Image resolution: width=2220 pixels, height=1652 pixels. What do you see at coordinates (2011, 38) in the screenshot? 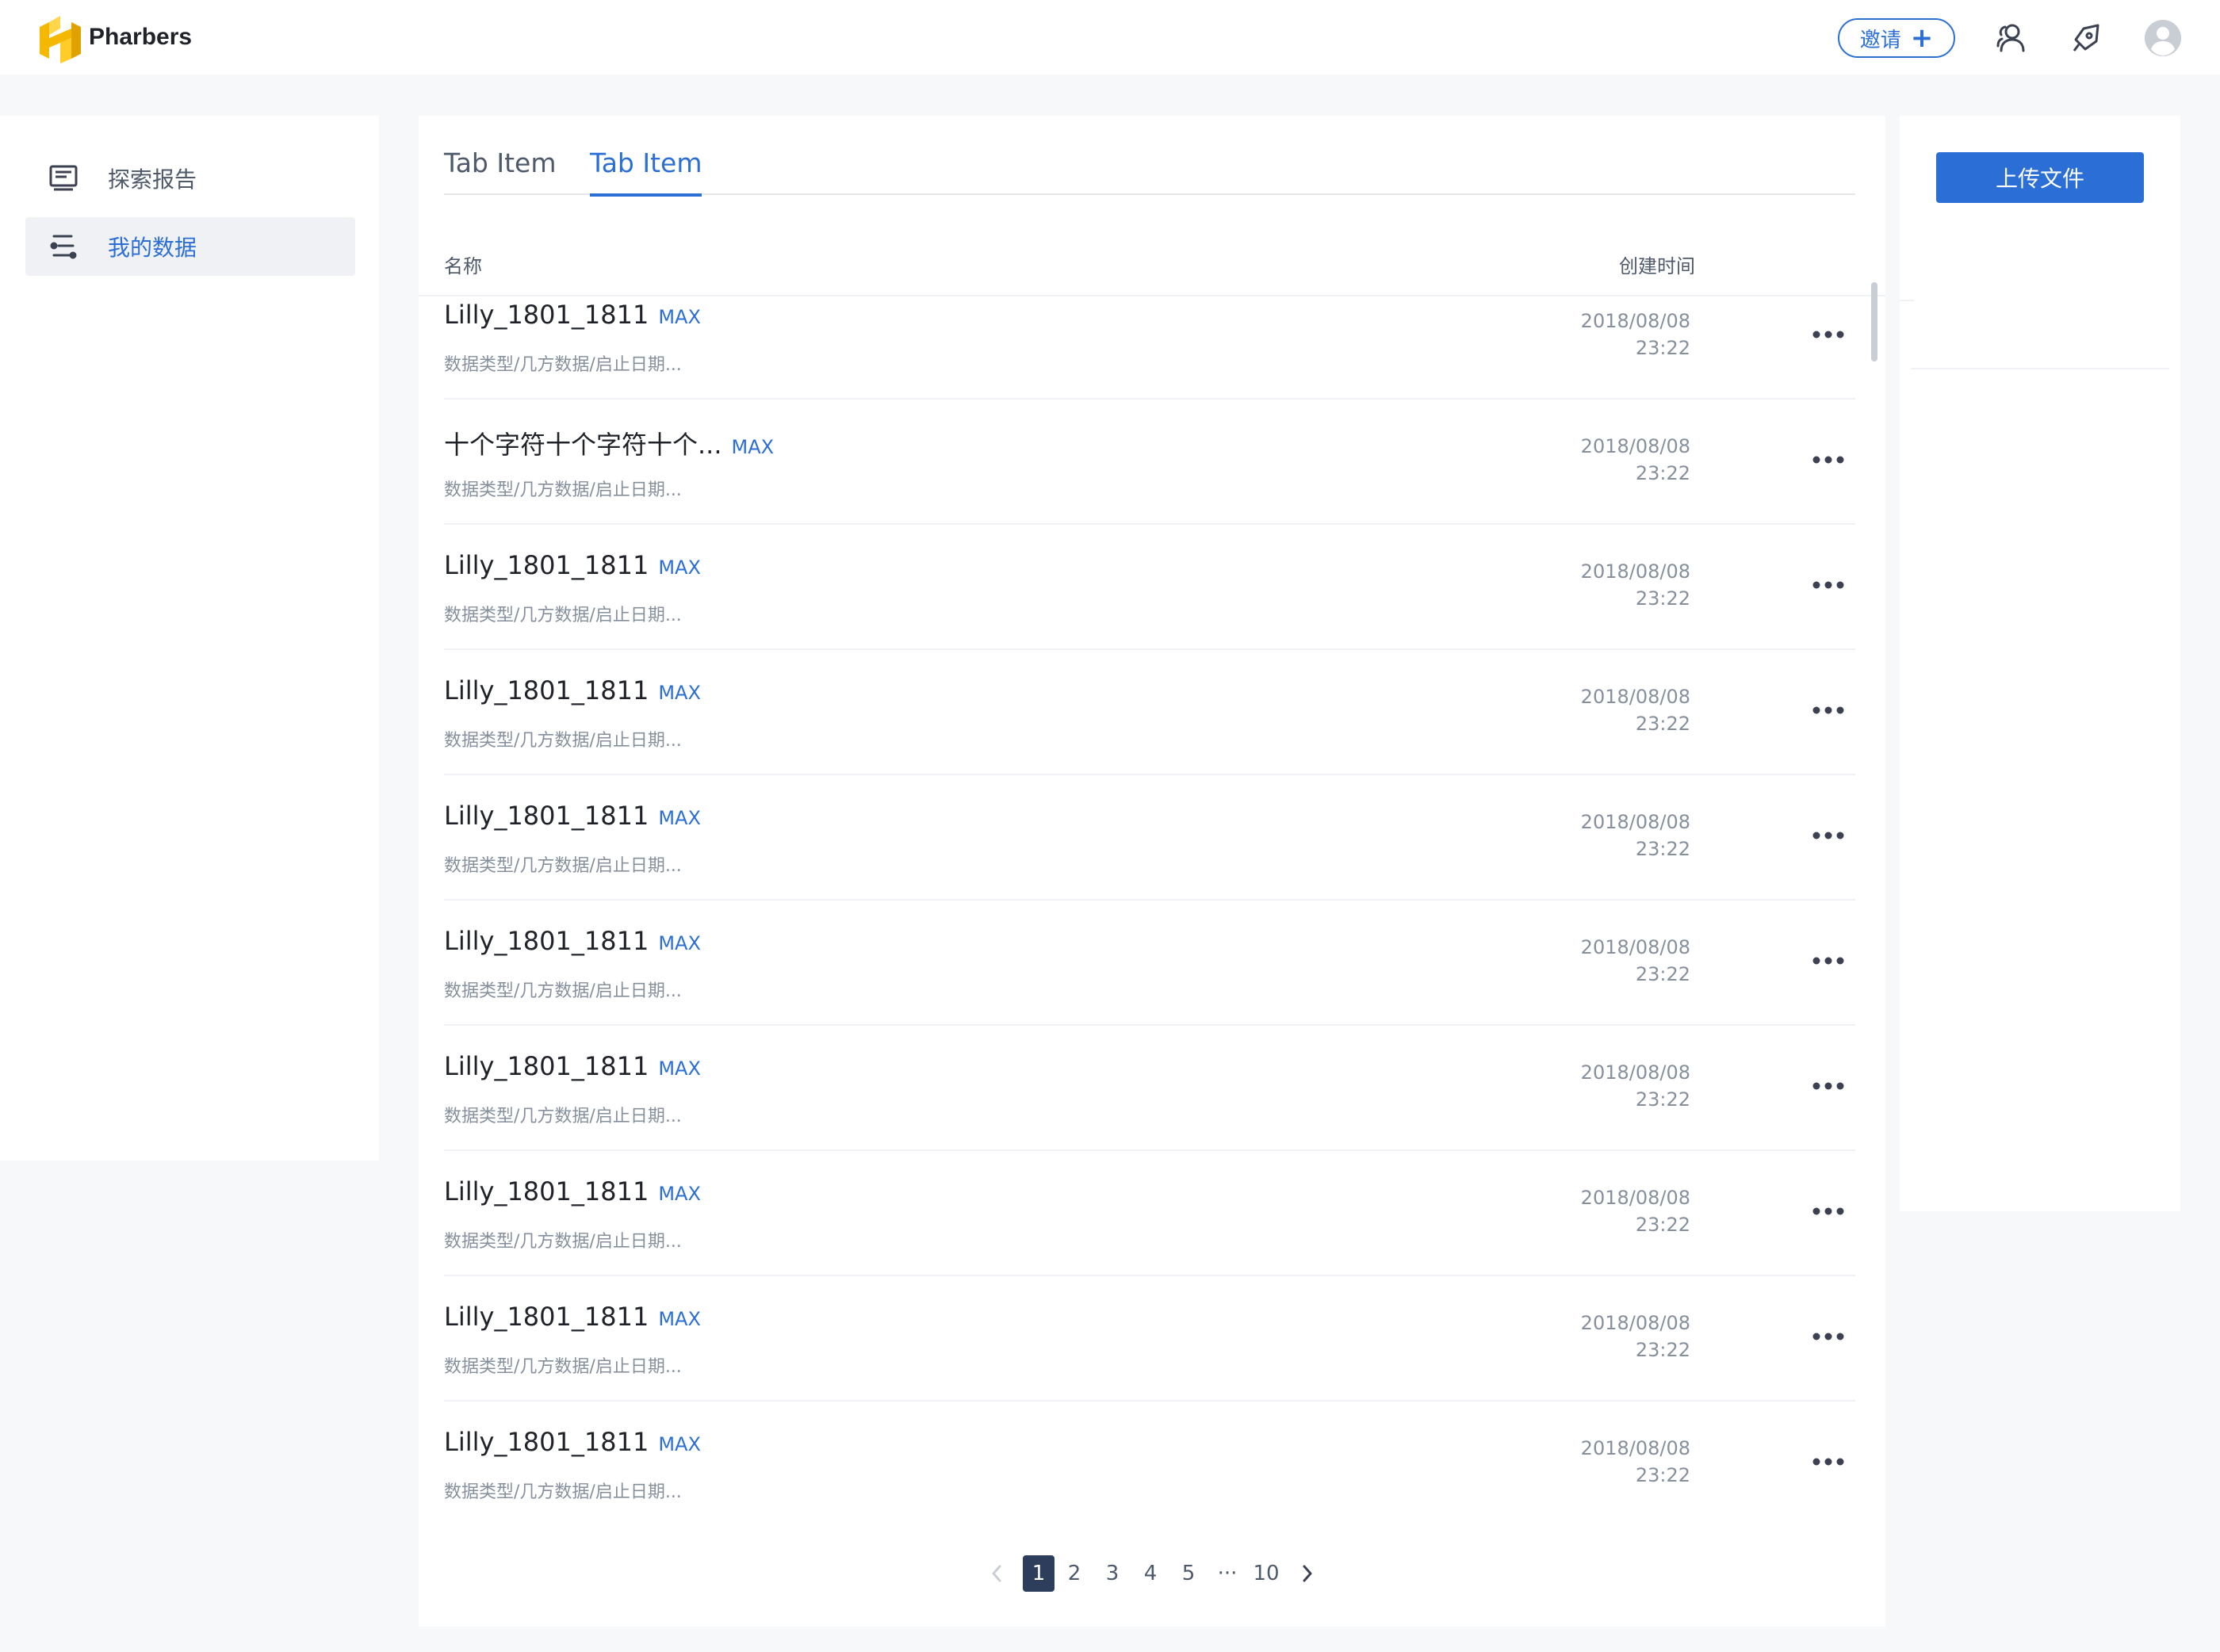
I see `members-icon` at bounding box center [2011, 38].